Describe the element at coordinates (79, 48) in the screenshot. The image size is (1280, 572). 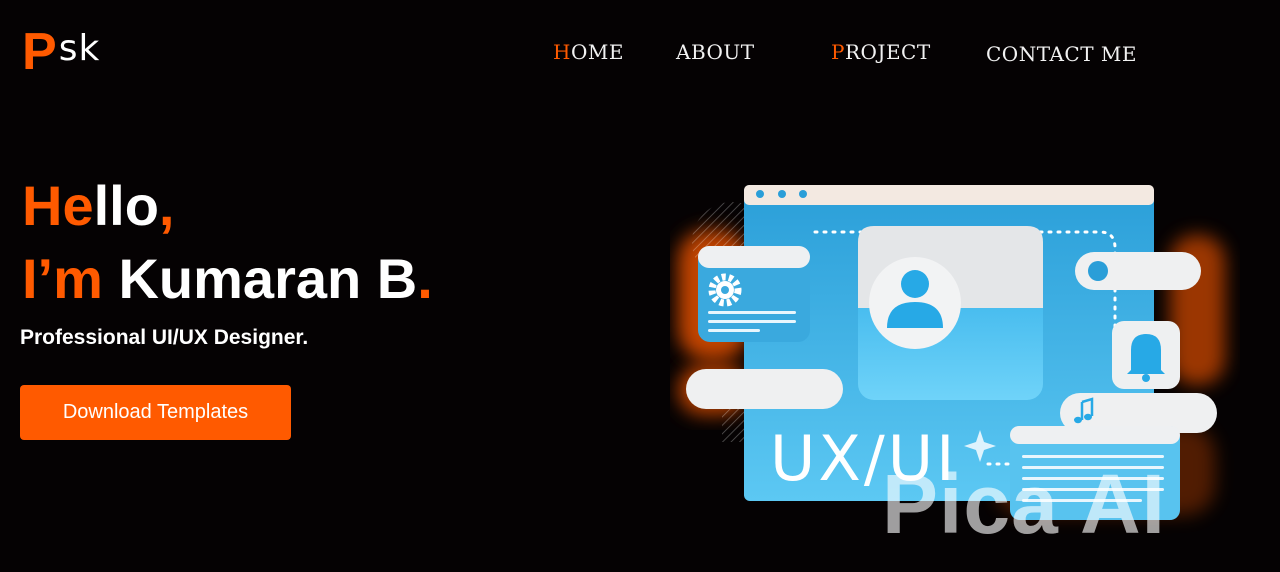
I see `logo-text: sk` at that location.